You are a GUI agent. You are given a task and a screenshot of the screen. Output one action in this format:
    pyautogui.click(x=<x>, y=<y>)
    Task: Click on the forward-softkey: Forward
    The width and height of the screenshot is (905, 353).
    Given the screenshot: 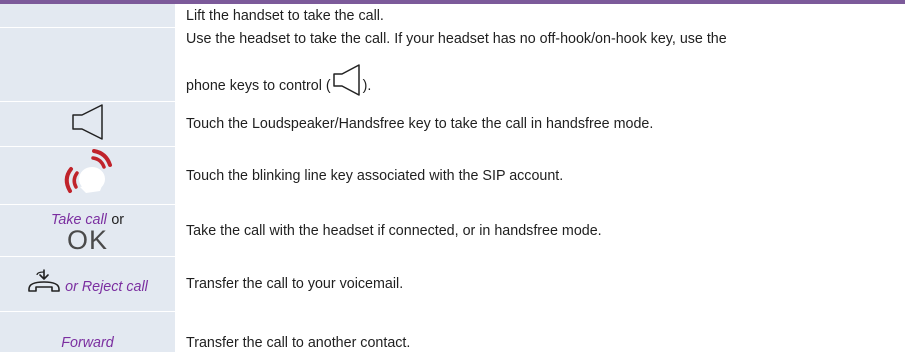 What is the action you would take?
    pyautogui.click(x=87, y=343)
    